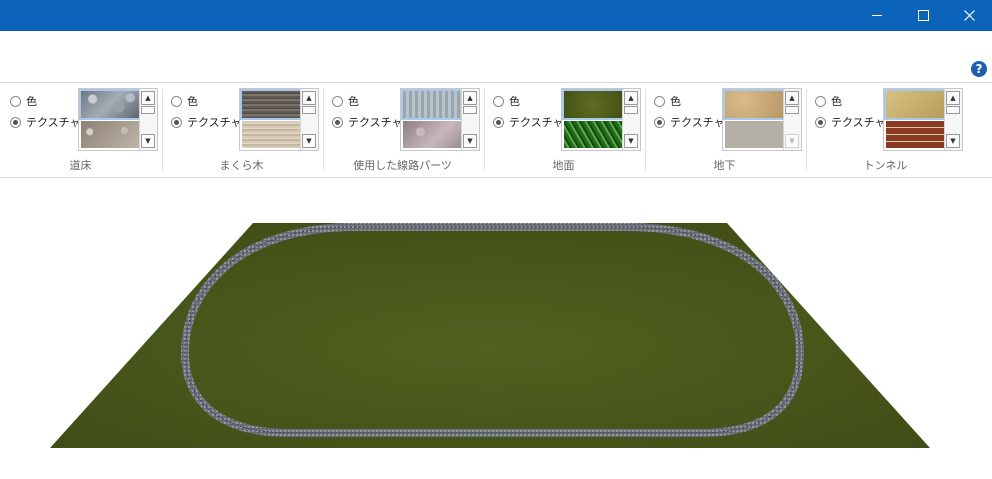 This screenshot has width=992, height=479. Describe the element at coordinates (432, 134) in the screenshot. I see `granite-texture` at that location.